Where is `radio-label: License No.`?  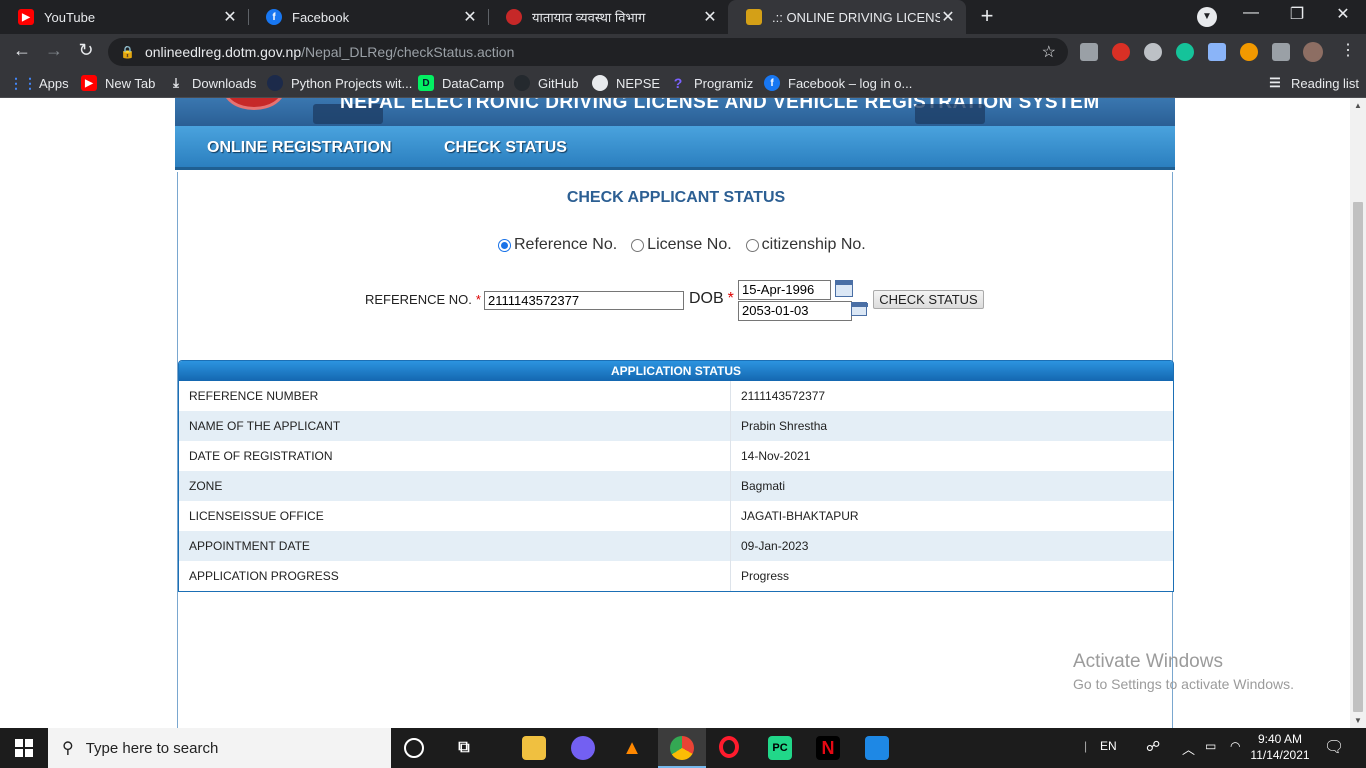
radio-label: License No. is located at coordinates (689, 244).